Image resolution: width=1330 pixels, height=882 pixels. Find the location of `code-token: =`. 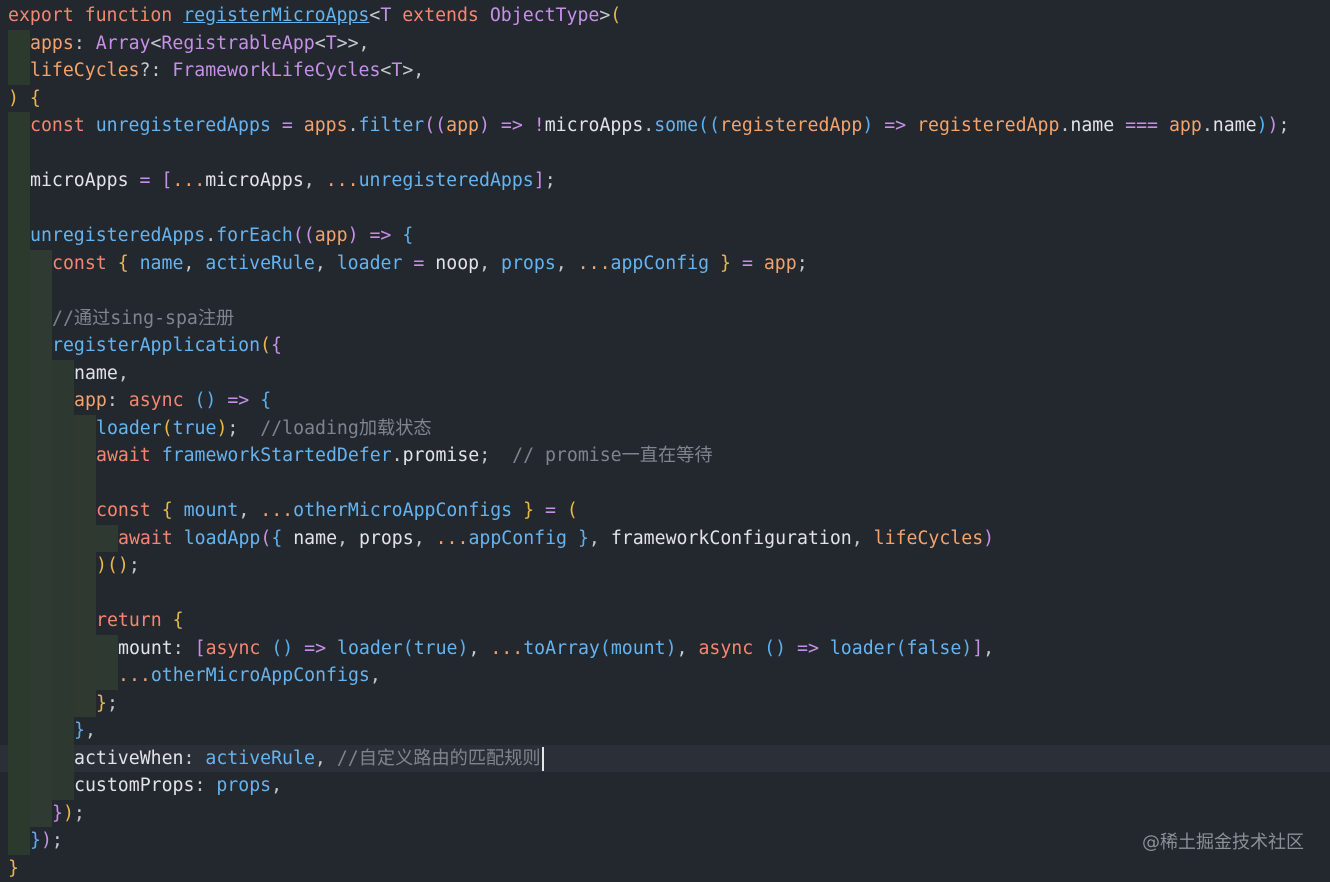

code-token: = is located at coordinates (418, 263).